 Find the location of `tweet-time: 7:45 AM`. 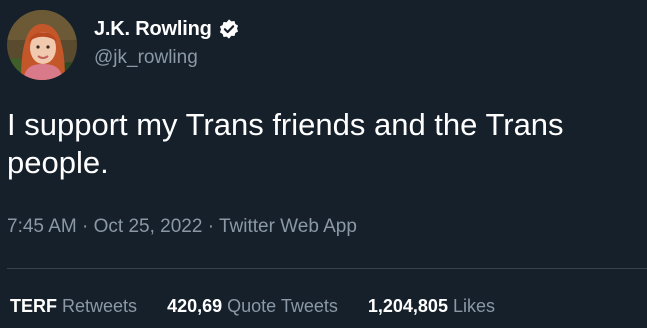

tweet-time: 7:45 AM is located at coordinates (42, 226).